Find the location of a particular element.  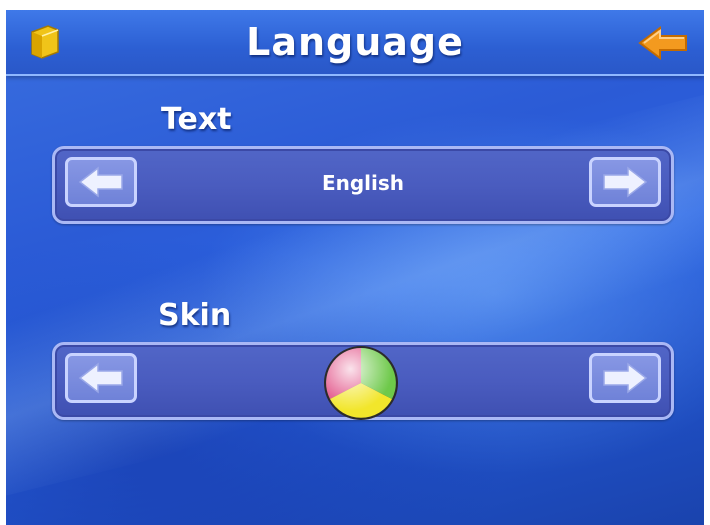

text-next-button is located at coordinates (625, 182).